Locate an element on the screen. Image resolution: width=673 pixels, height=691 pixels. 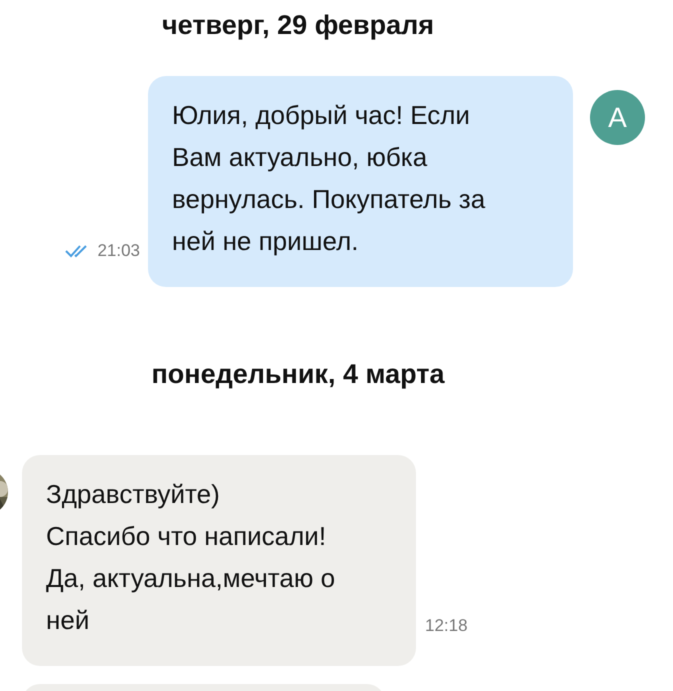
date-header: четверг, 29 февраля is located at coordinates (298, 25).